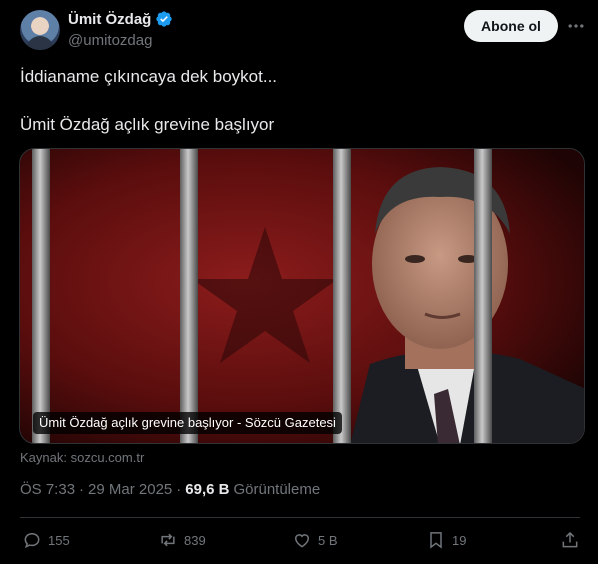 The width and height of the screenshot is (598, 564). Describe the element at coordinates (302, 541) in the screenshot. I see `heart-icon` at that location.